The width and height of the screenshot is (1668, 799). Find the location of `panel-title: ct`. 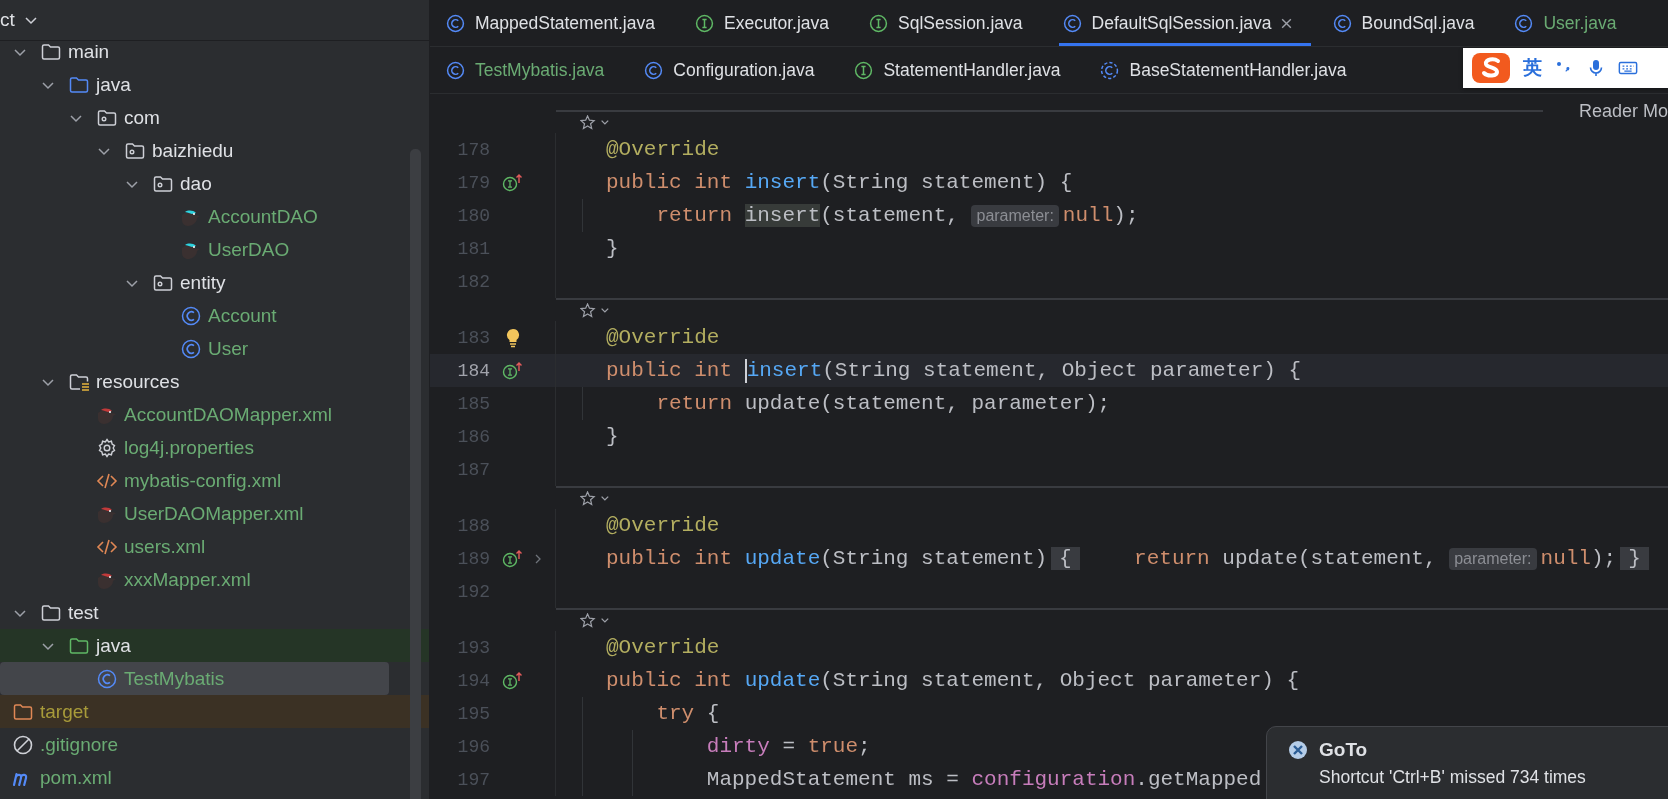

panel-title: ct is located at coordinates (7, 20).